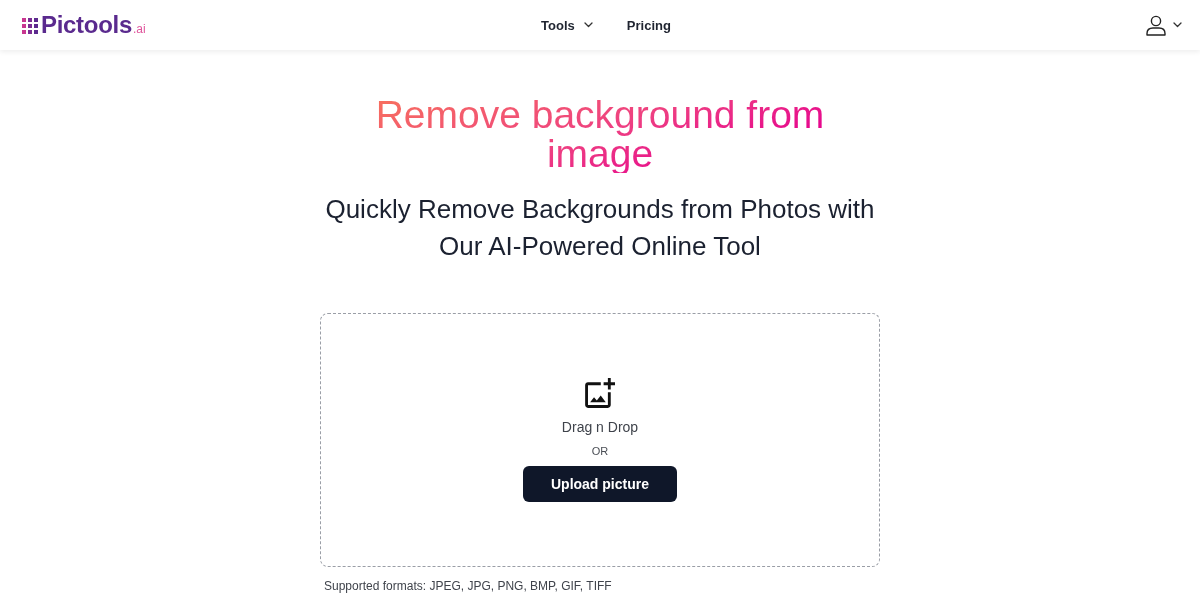  Describe the element at coordinates (600, 393) in the screenshot. I see `add-image-icon` at that location.